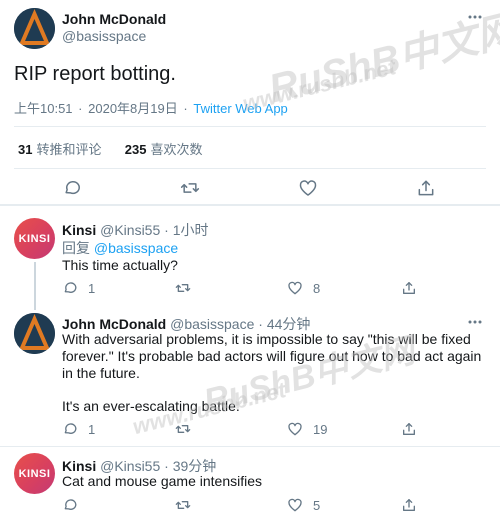  What do you see at coordinates (240, 108) in the screenshot?
I see `tweet-app-link: Twitter Web App` at bounding box center [240, 108].